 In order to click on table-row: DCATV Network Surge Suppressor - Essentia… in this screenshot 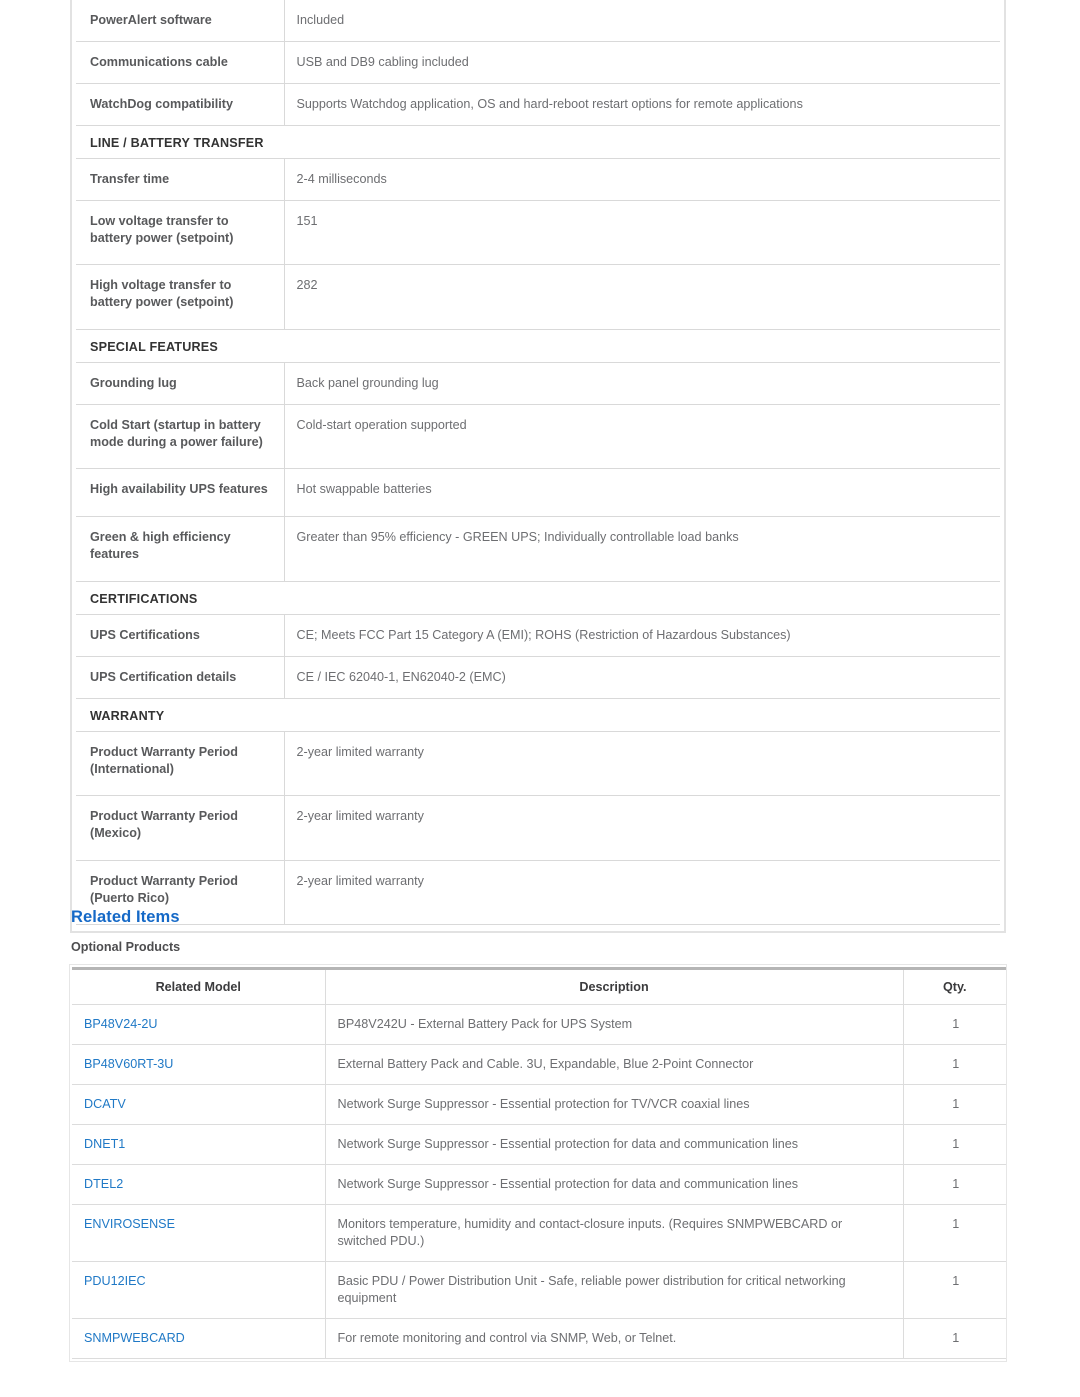, I will do `click(539, 1104)`.